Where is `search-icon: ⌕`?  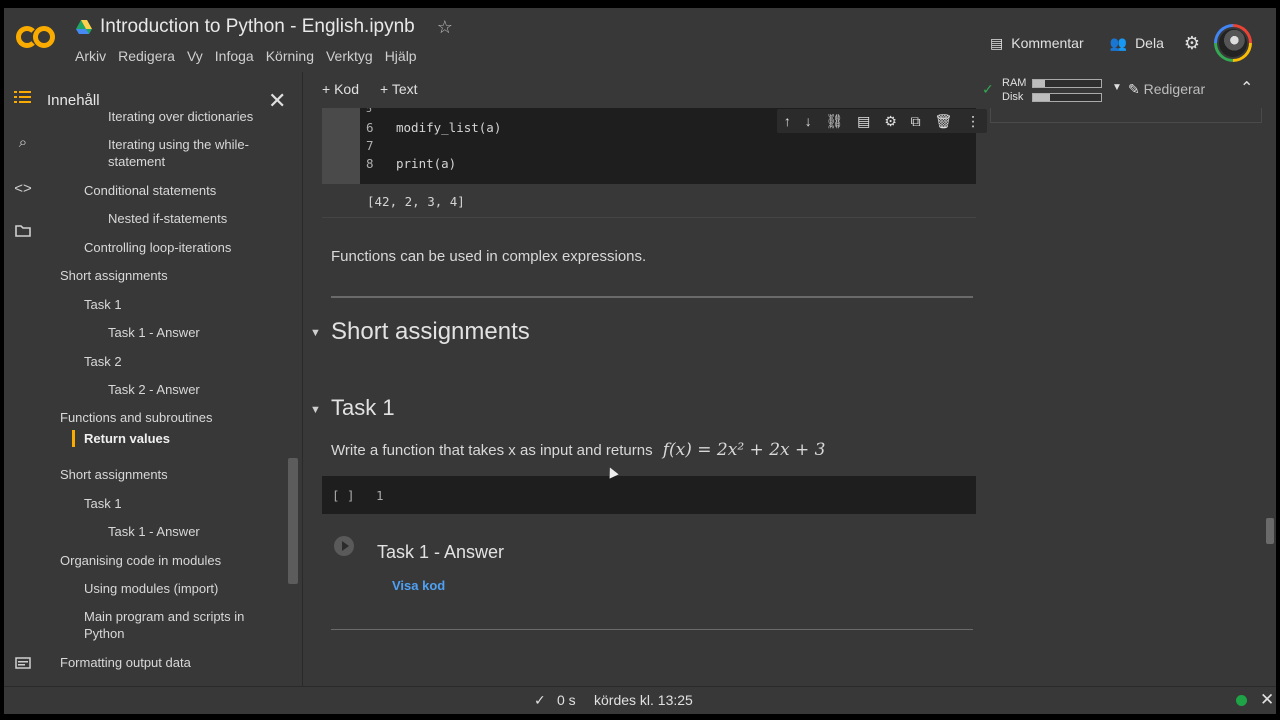
search-icon: ⌕ is located at coordinates (23, 143).